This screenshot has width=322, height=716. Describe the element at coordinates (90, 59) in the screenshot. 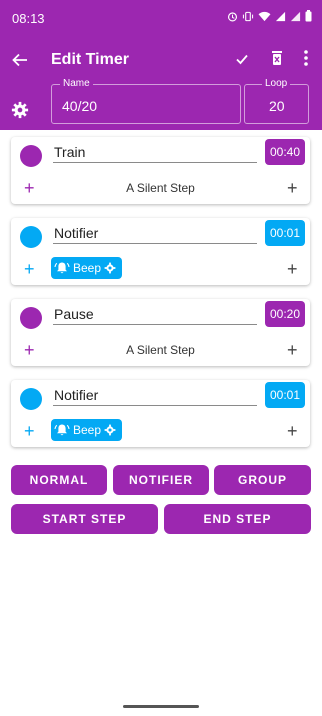

I see `page-title: Edit Timer` at that location.